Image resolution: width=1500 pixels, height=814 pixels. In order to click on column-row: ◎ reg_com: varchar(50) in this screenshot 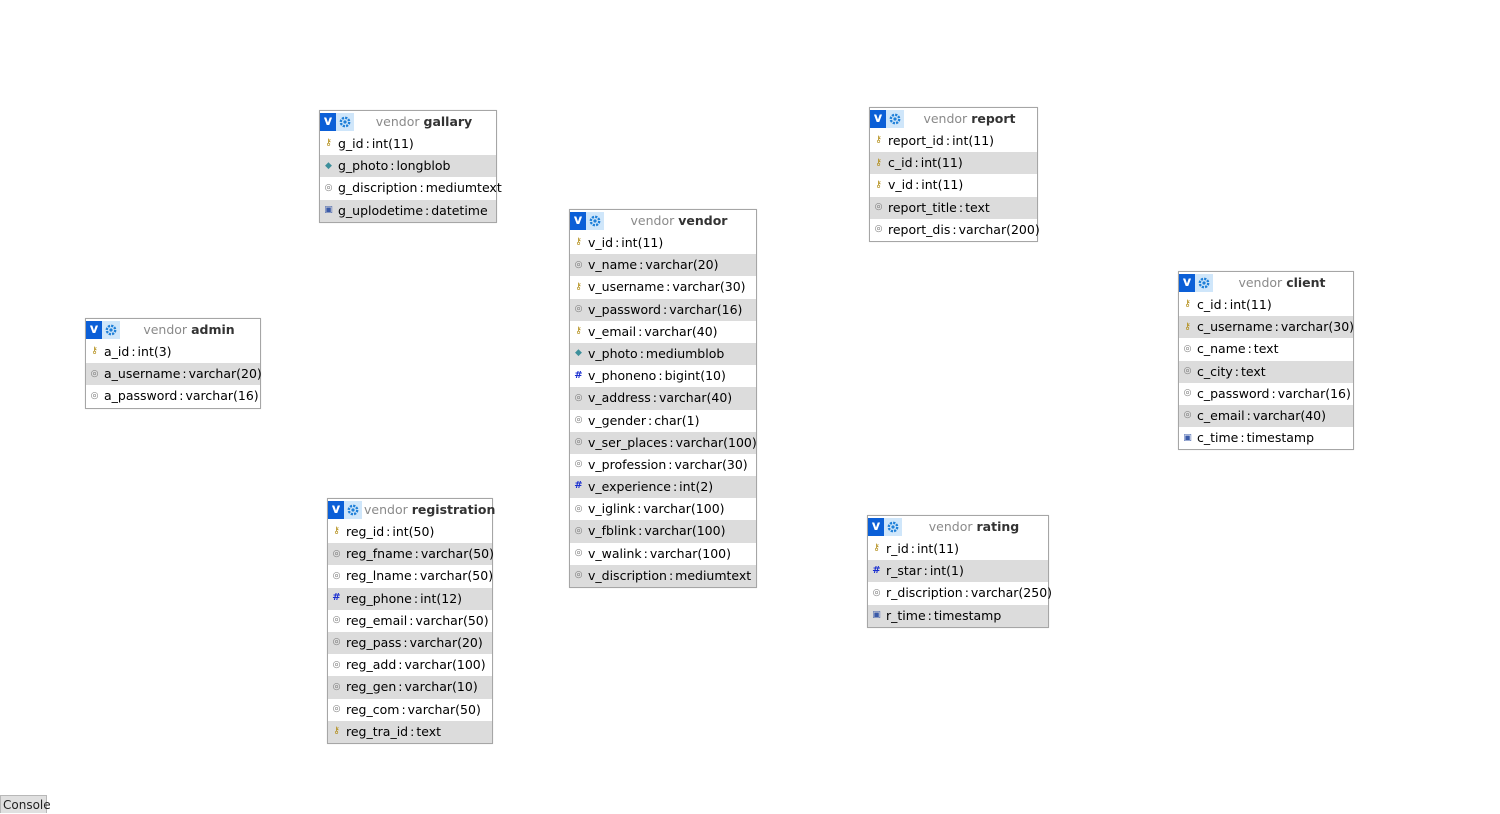, I will do `click(410, 710)`.